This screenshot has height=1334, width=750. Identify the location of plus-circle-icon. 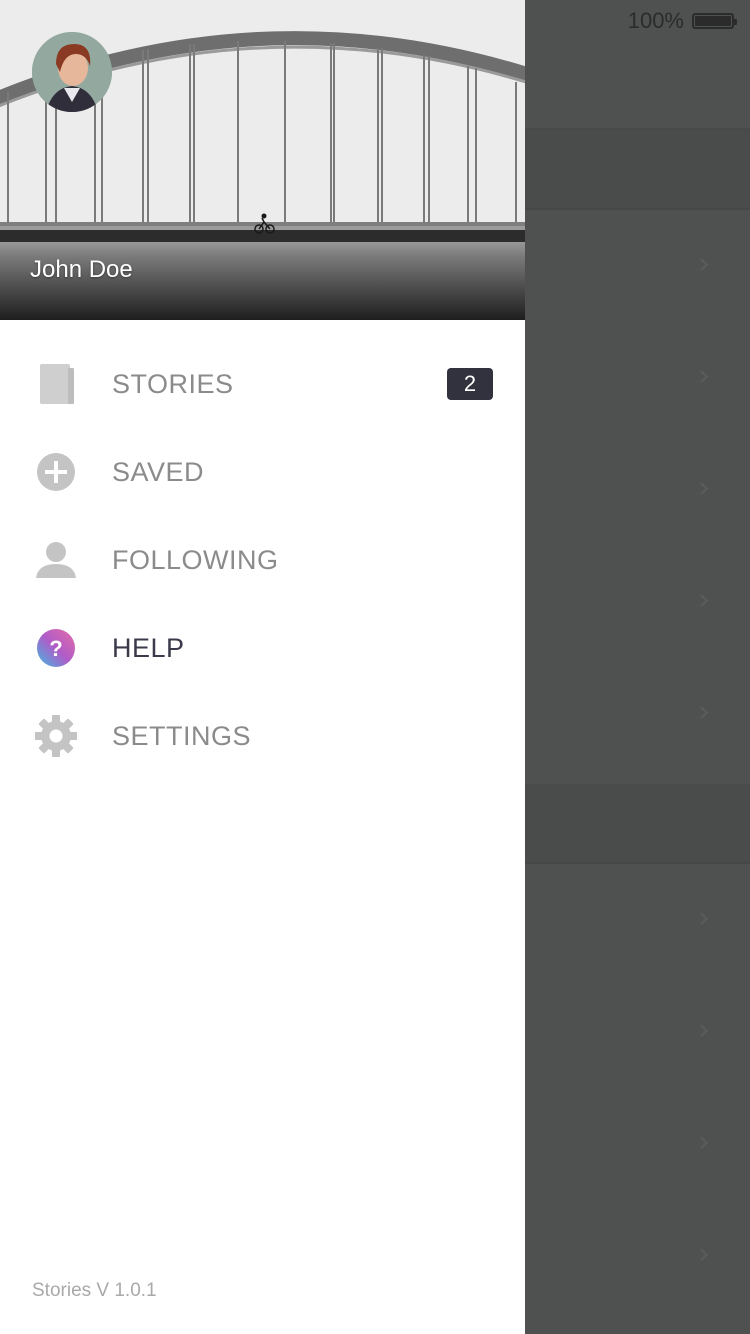
(56, 472).